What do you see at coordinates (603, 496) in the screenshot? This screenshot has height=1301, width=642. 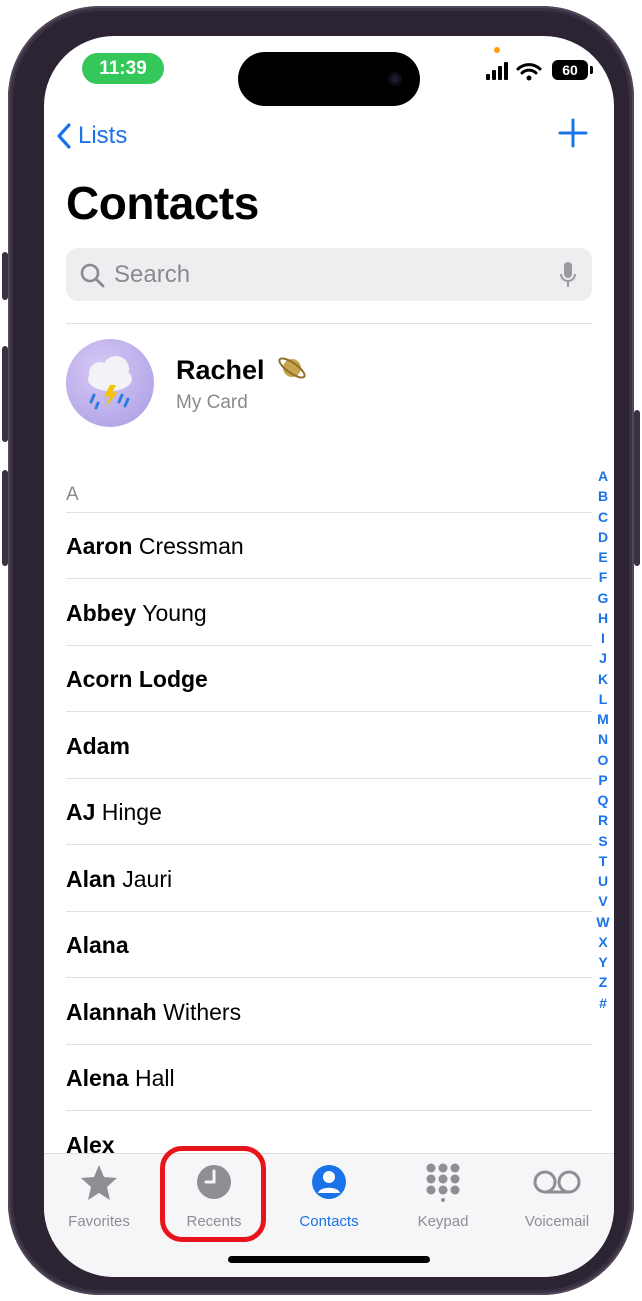 I see `index-letter: B` at bounding box center [603, 496].